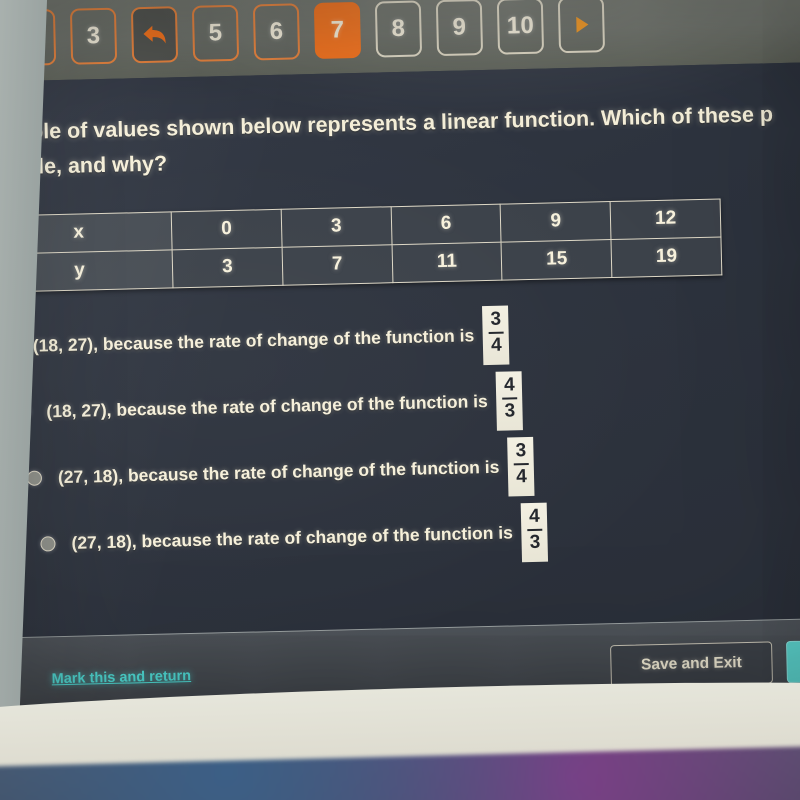 This screenshot has width=800, height=800. I want to click on mark-this-and-return-link: Mark this and return, so click(121, 677).